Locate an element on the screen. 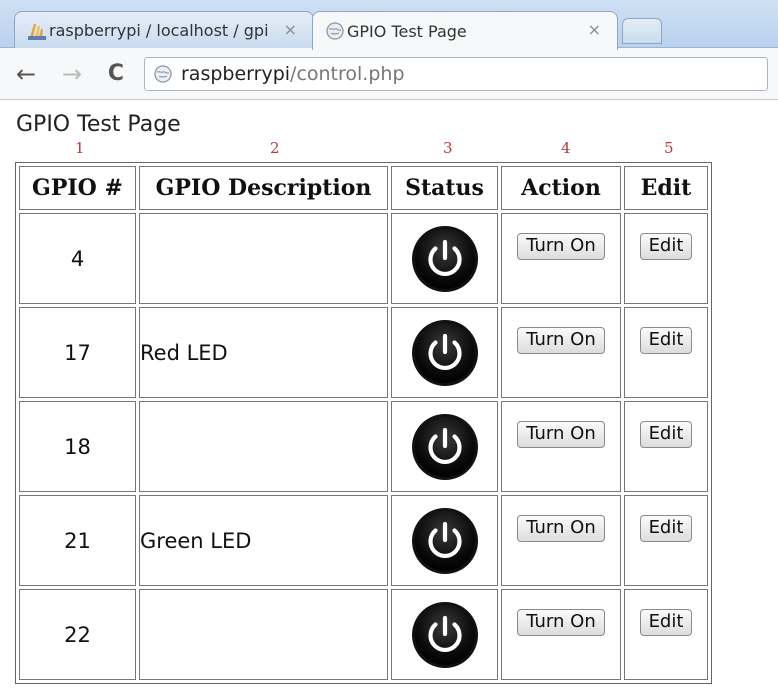 Image resolution: width=778 pixels, height=690 pixels. gpio-pin-cell: 21 is located at coordinates (77, 540).